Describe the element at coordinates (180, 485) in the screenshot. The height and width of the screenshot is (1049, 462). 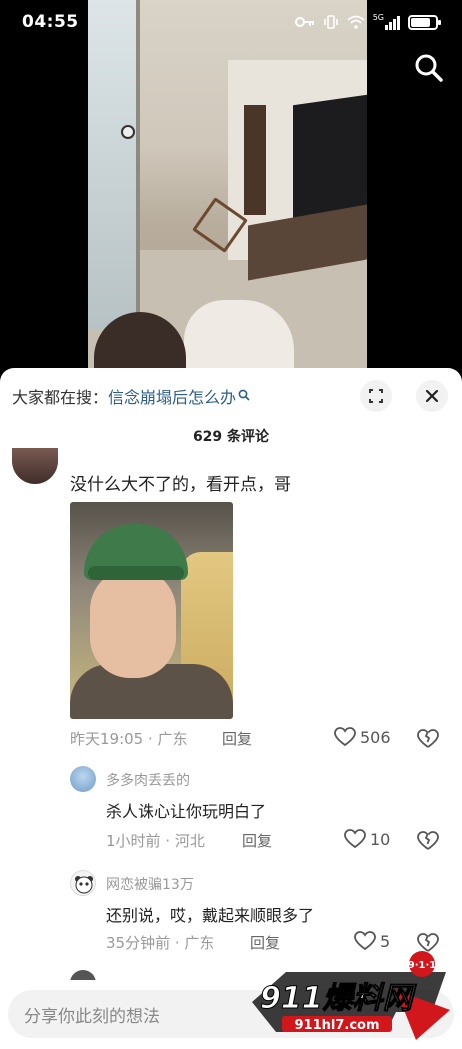
I see `comment-text: 没什么大不了的，看开点，哥` at that location.